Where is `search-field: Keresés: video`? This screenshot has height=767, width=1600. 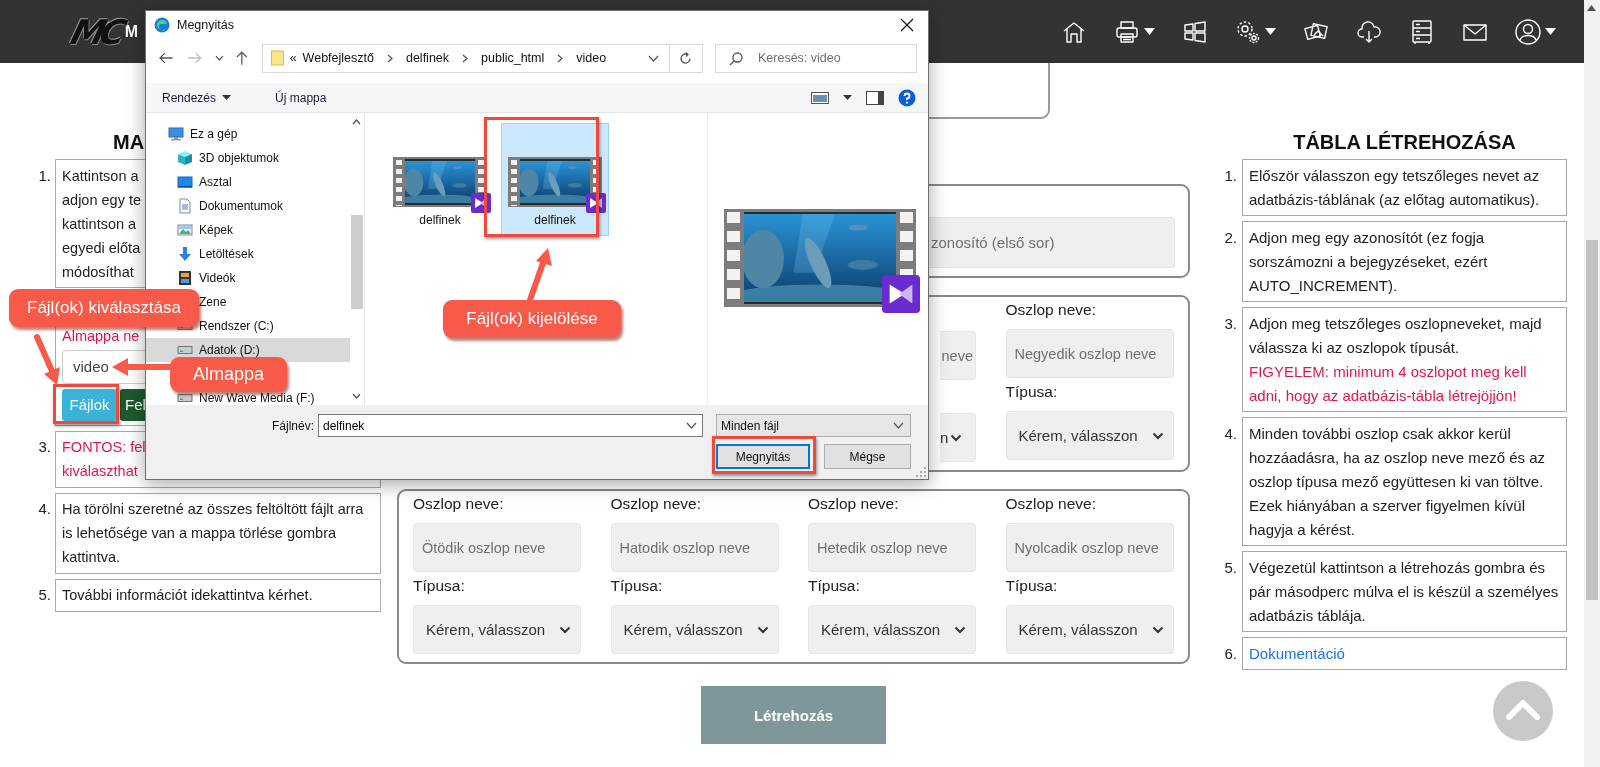 search-field: Keresés: video is located at coordinates (816, 58).